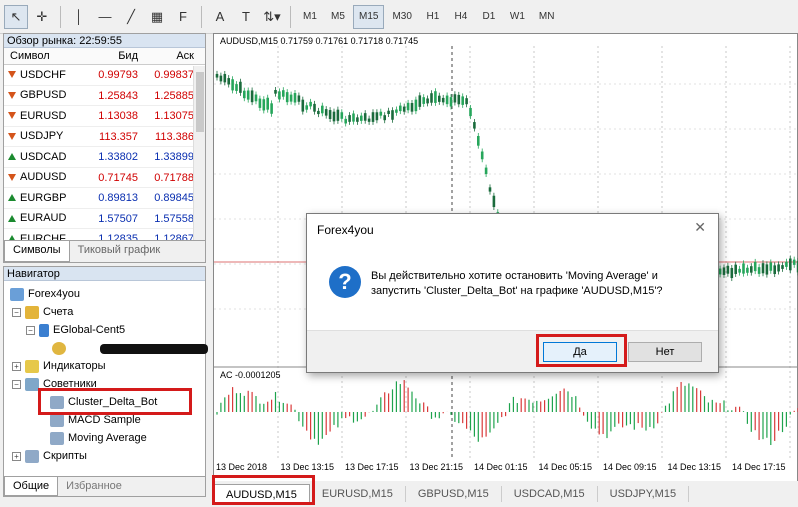  Describe the element at coordinates (104, 219) in the screenshot. I see `market-watch-row: EURAUD 1.57507 1.57558` at that location.